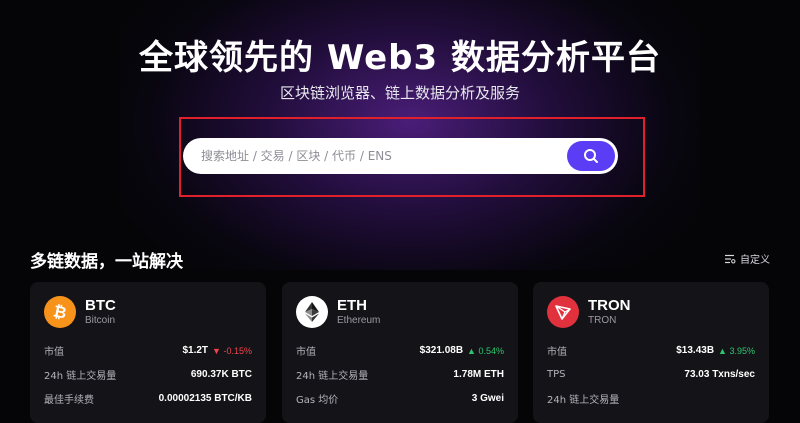 The width and height of the screenshot is (800, 423). Describe the element at coordinates (221, 374) in the screenshot. I see `stat-value: 690.37K BTC` at that location.